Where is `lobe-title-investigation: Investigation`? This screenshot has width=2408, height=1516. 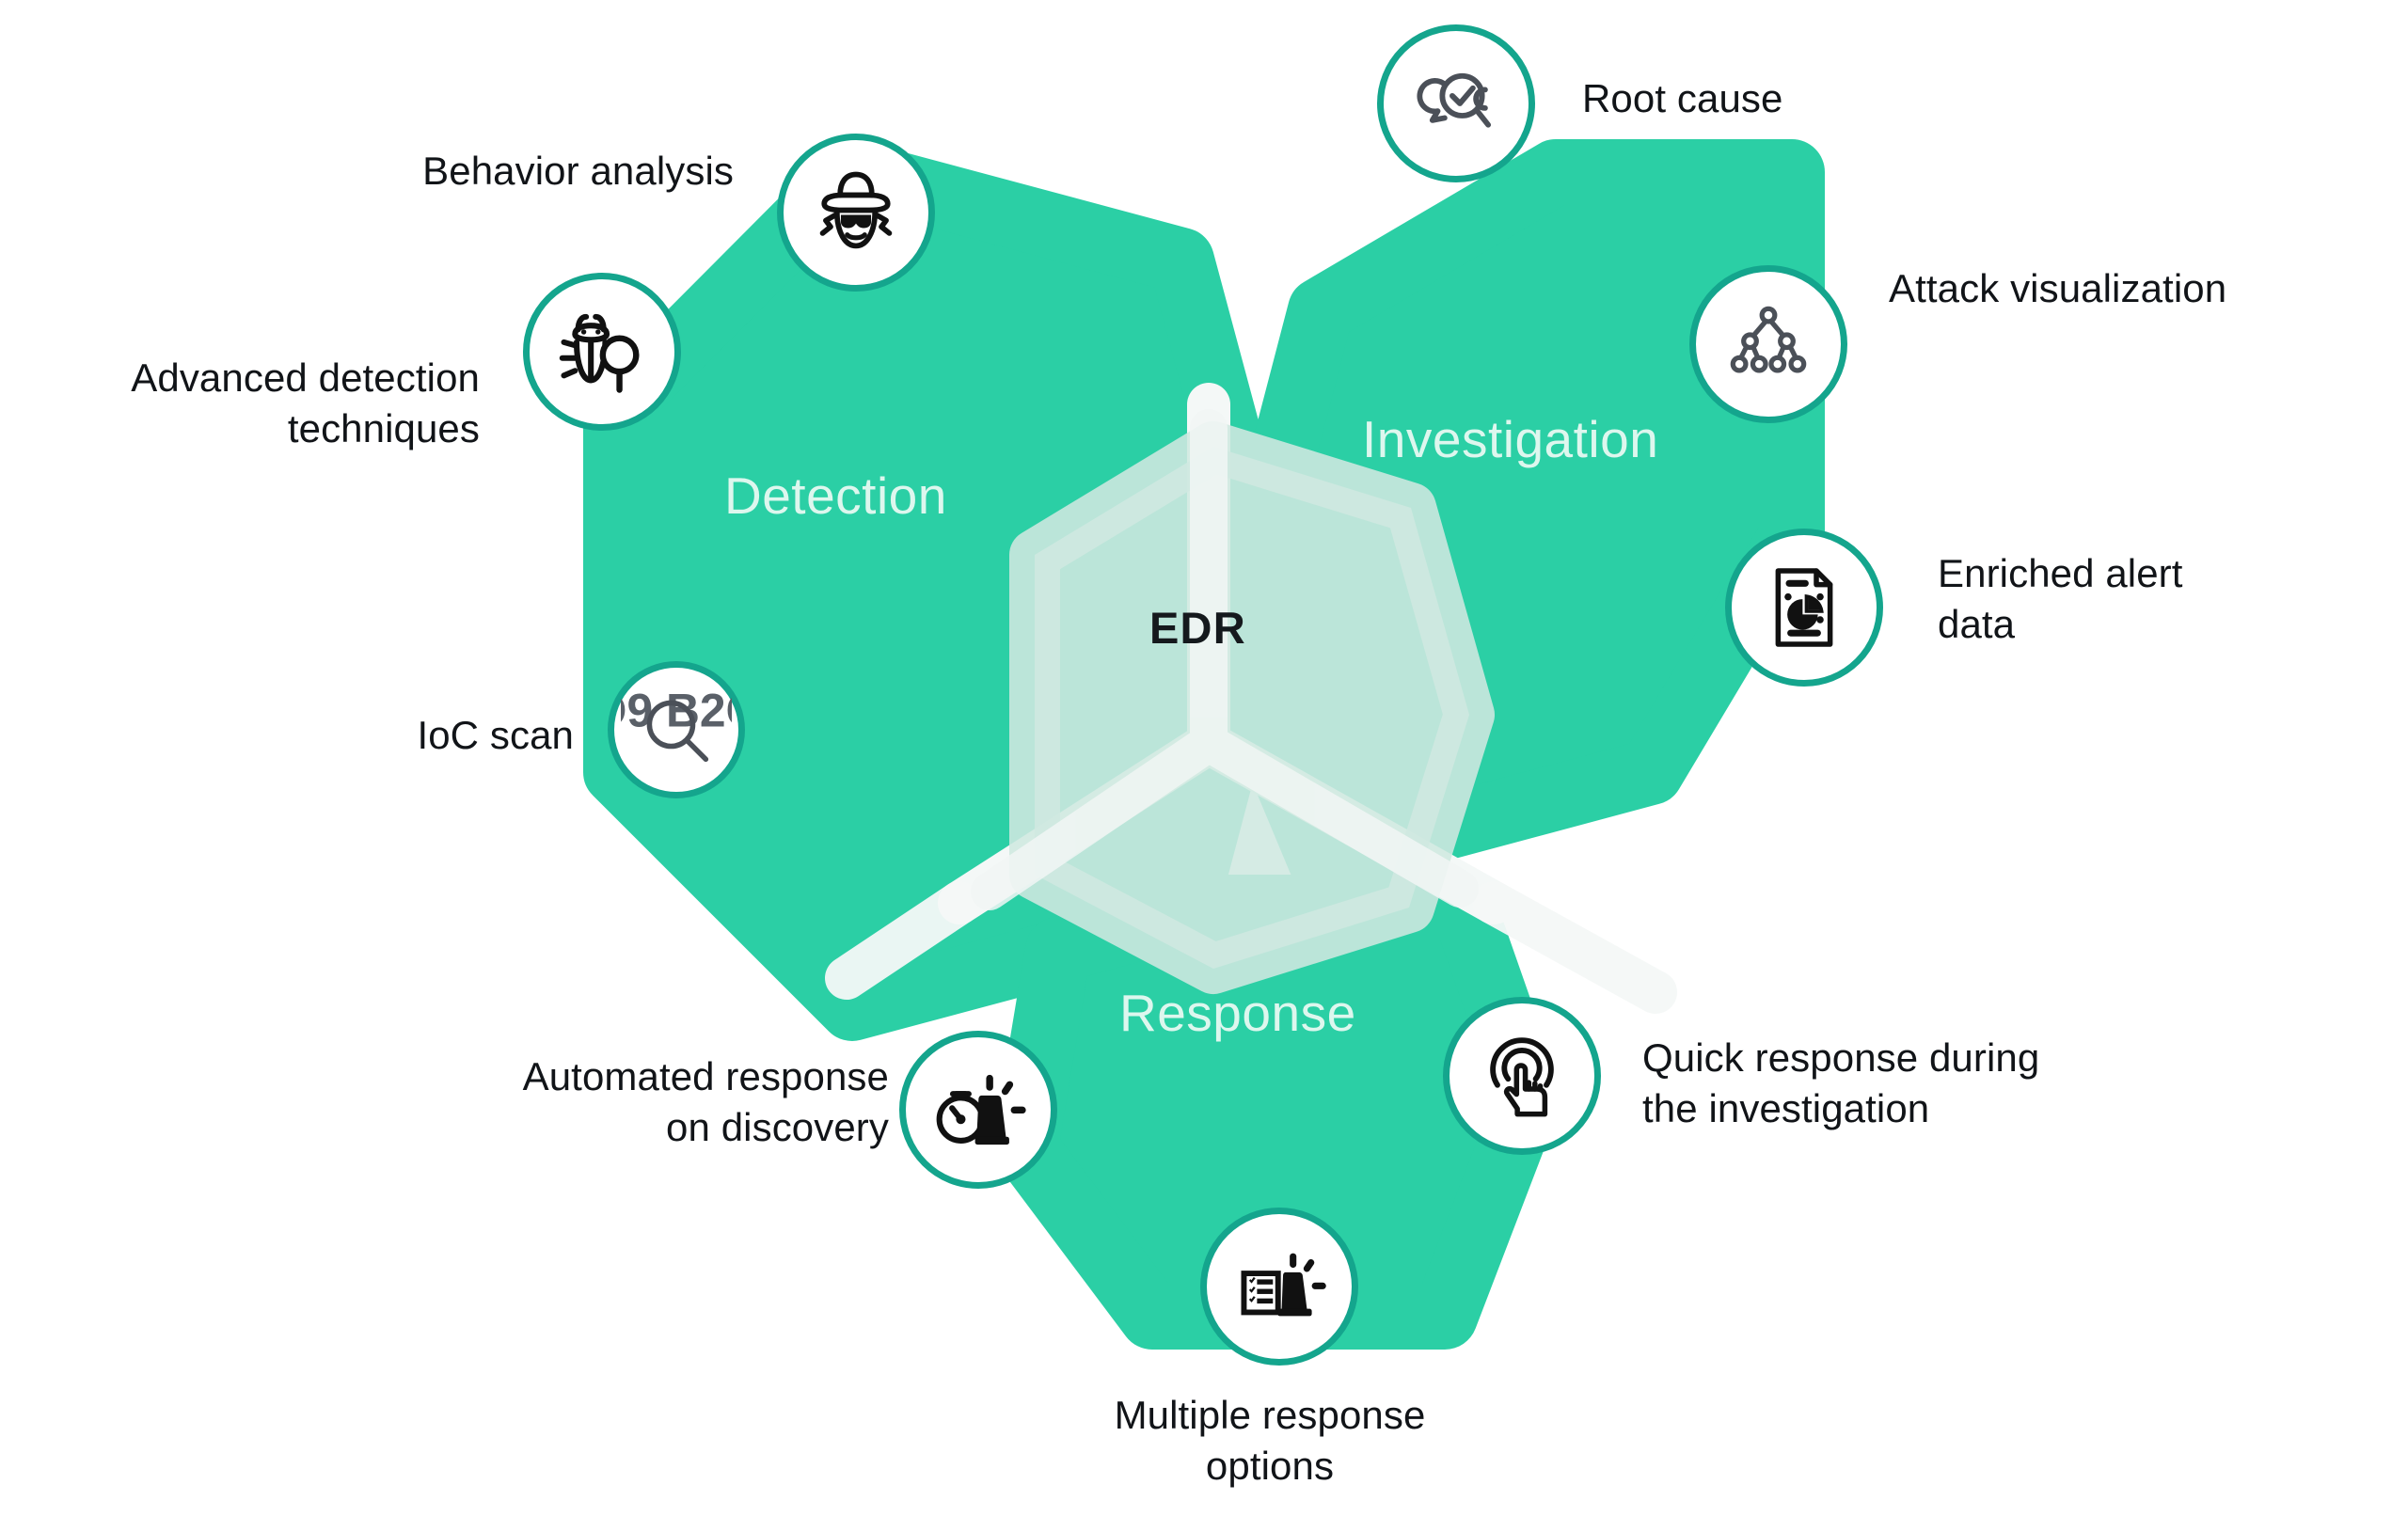 lobe-title-investigation: Investigation is located at coordinates (1510, 439).